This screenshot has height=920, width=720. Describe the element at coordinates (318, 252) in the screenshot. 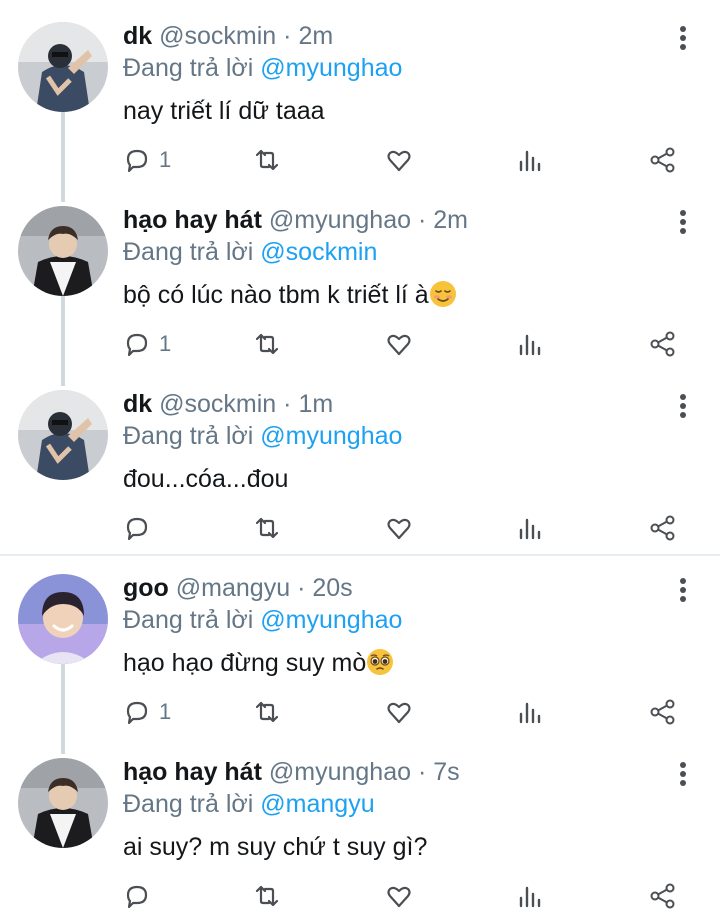

I see `mention-link: @sockmin` at that location.